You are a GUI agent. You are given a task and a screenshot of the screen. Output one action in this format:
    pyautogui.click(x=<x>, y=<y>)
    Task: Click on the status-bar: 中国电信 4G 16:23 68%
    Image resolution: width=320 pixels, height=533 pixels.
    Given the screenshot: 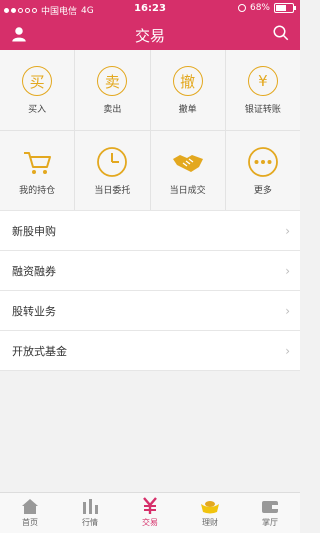 What is the action you would take?
    pyautogui.click(x=150, y=9)
    